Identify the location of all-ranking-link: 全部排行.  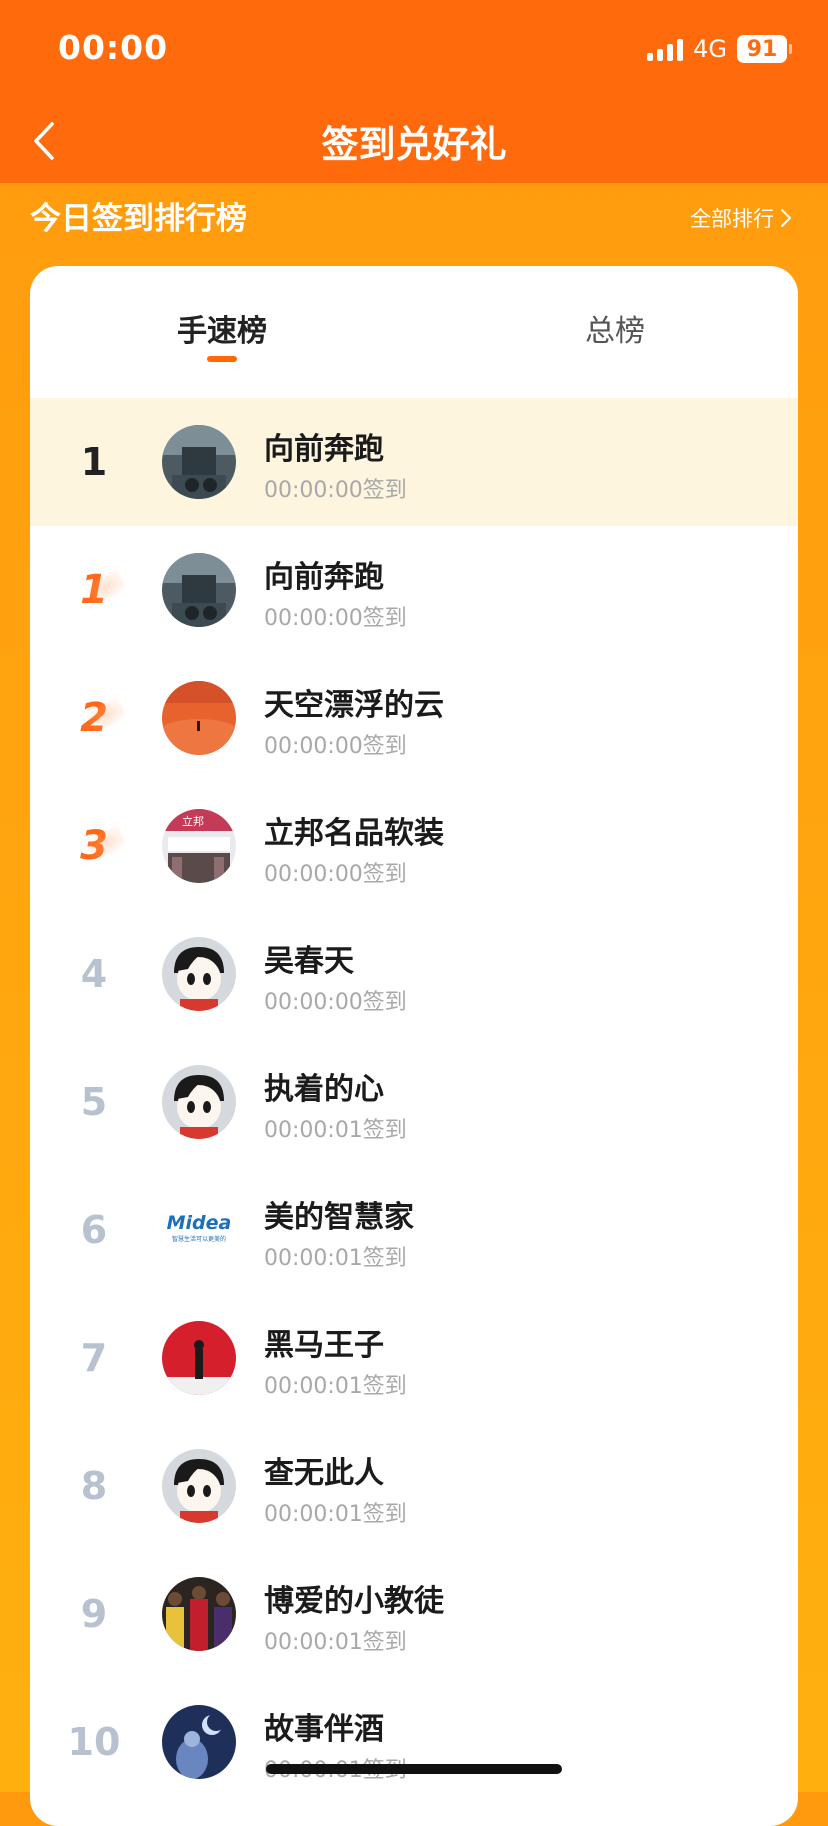
(741, 218).